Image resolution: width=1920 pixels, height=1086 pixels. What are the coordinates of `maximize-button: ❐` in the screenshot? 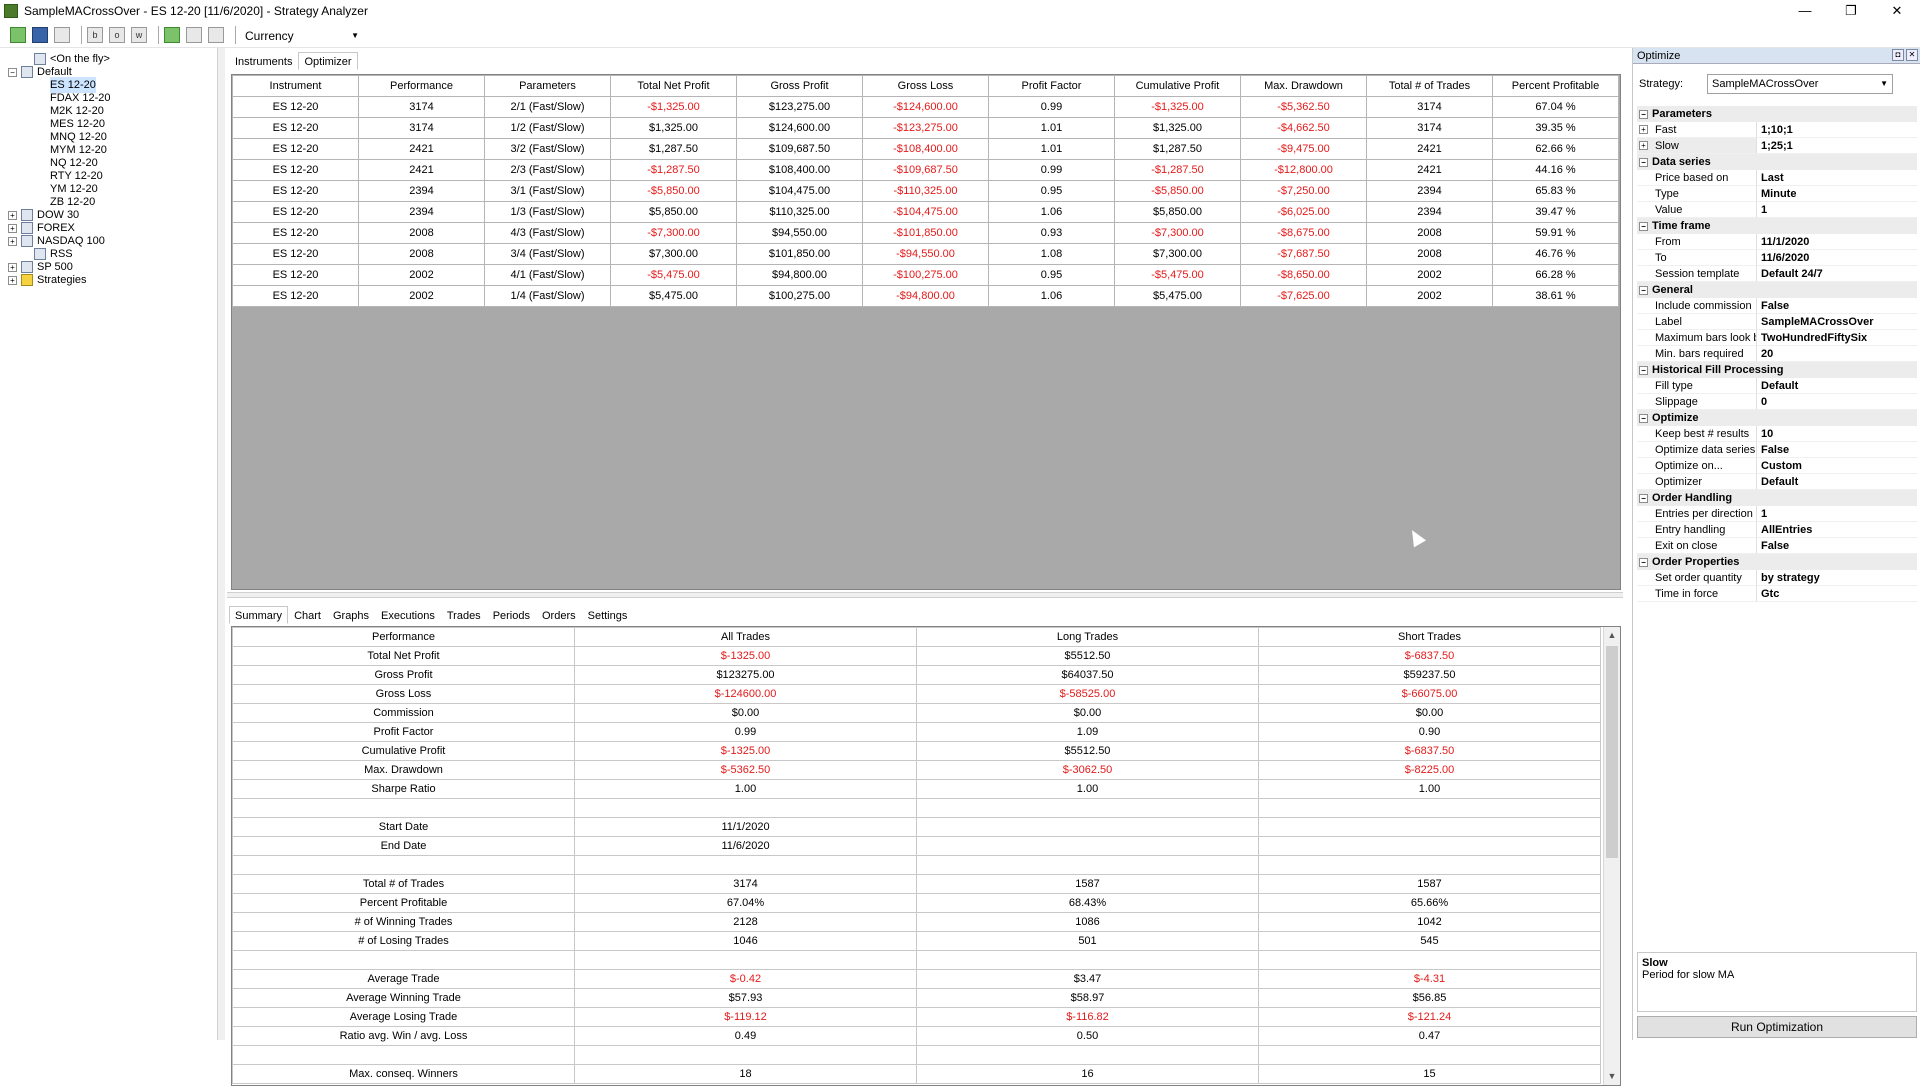 It's located at (1851, 11).